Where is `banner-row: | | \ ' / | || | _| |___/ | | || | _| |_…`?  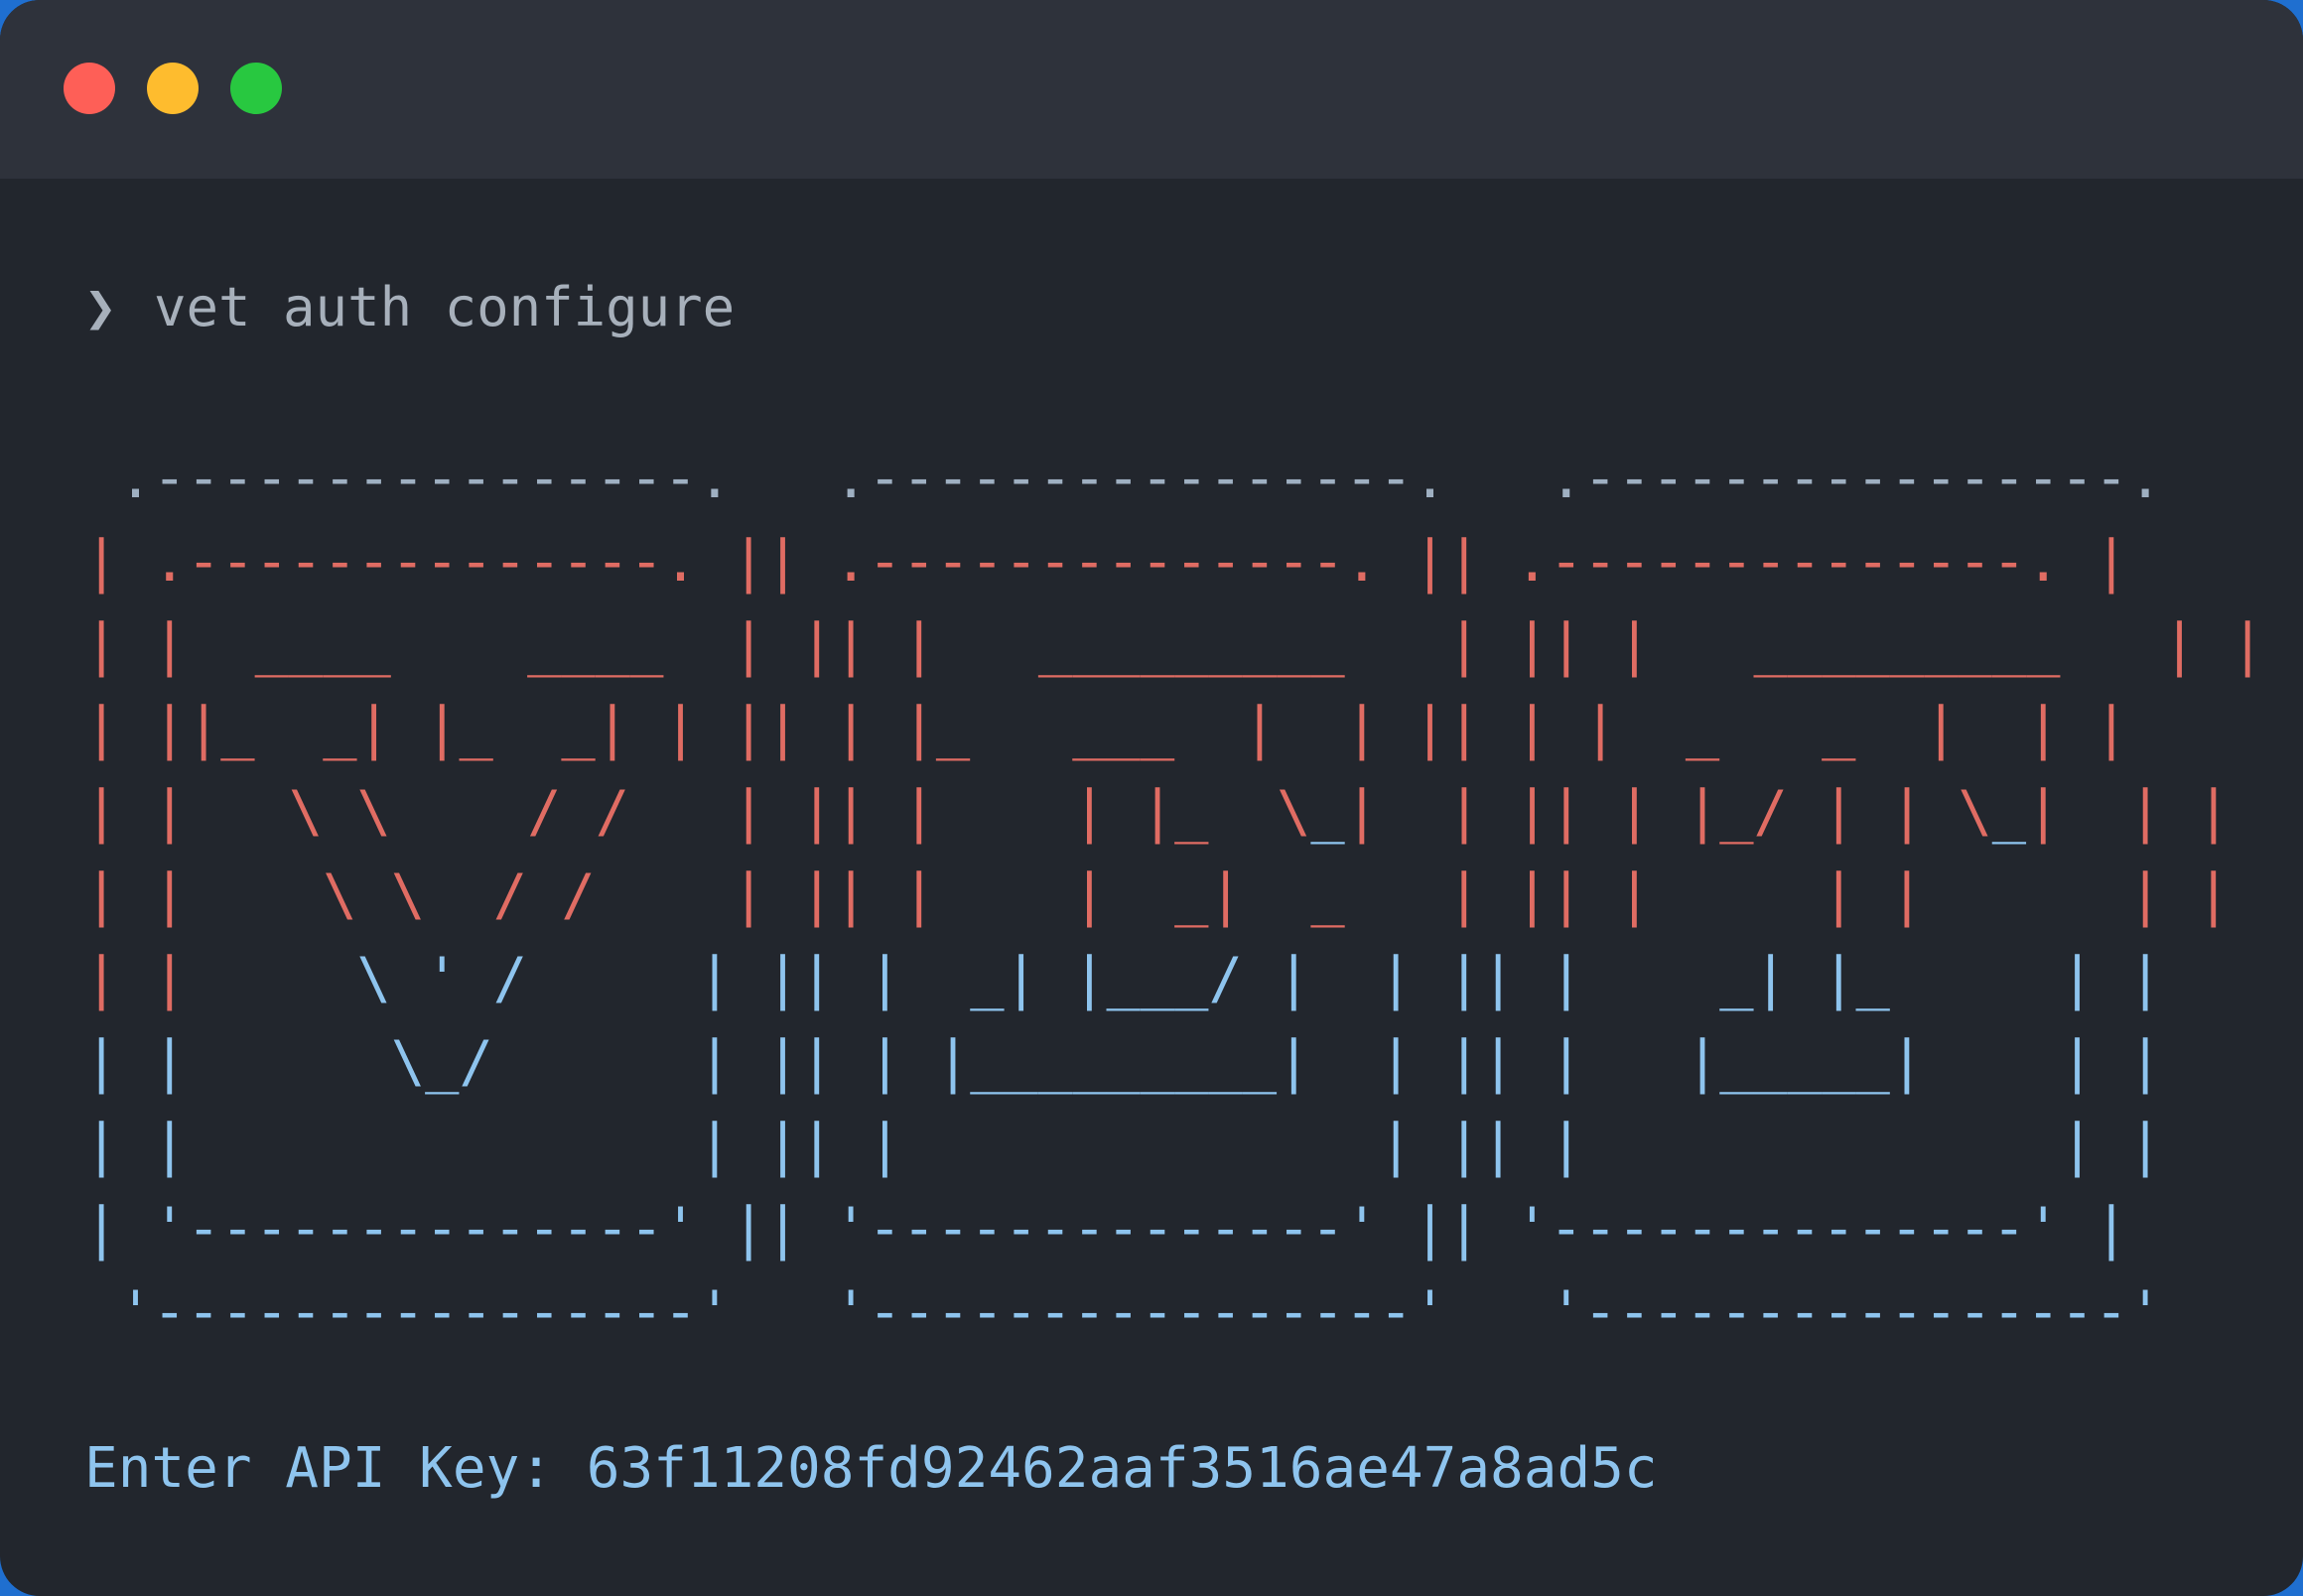 banner-row: | | \ ' / | || | _| |___/ | | || | _| |_… is located at coordinates (1123, 978).